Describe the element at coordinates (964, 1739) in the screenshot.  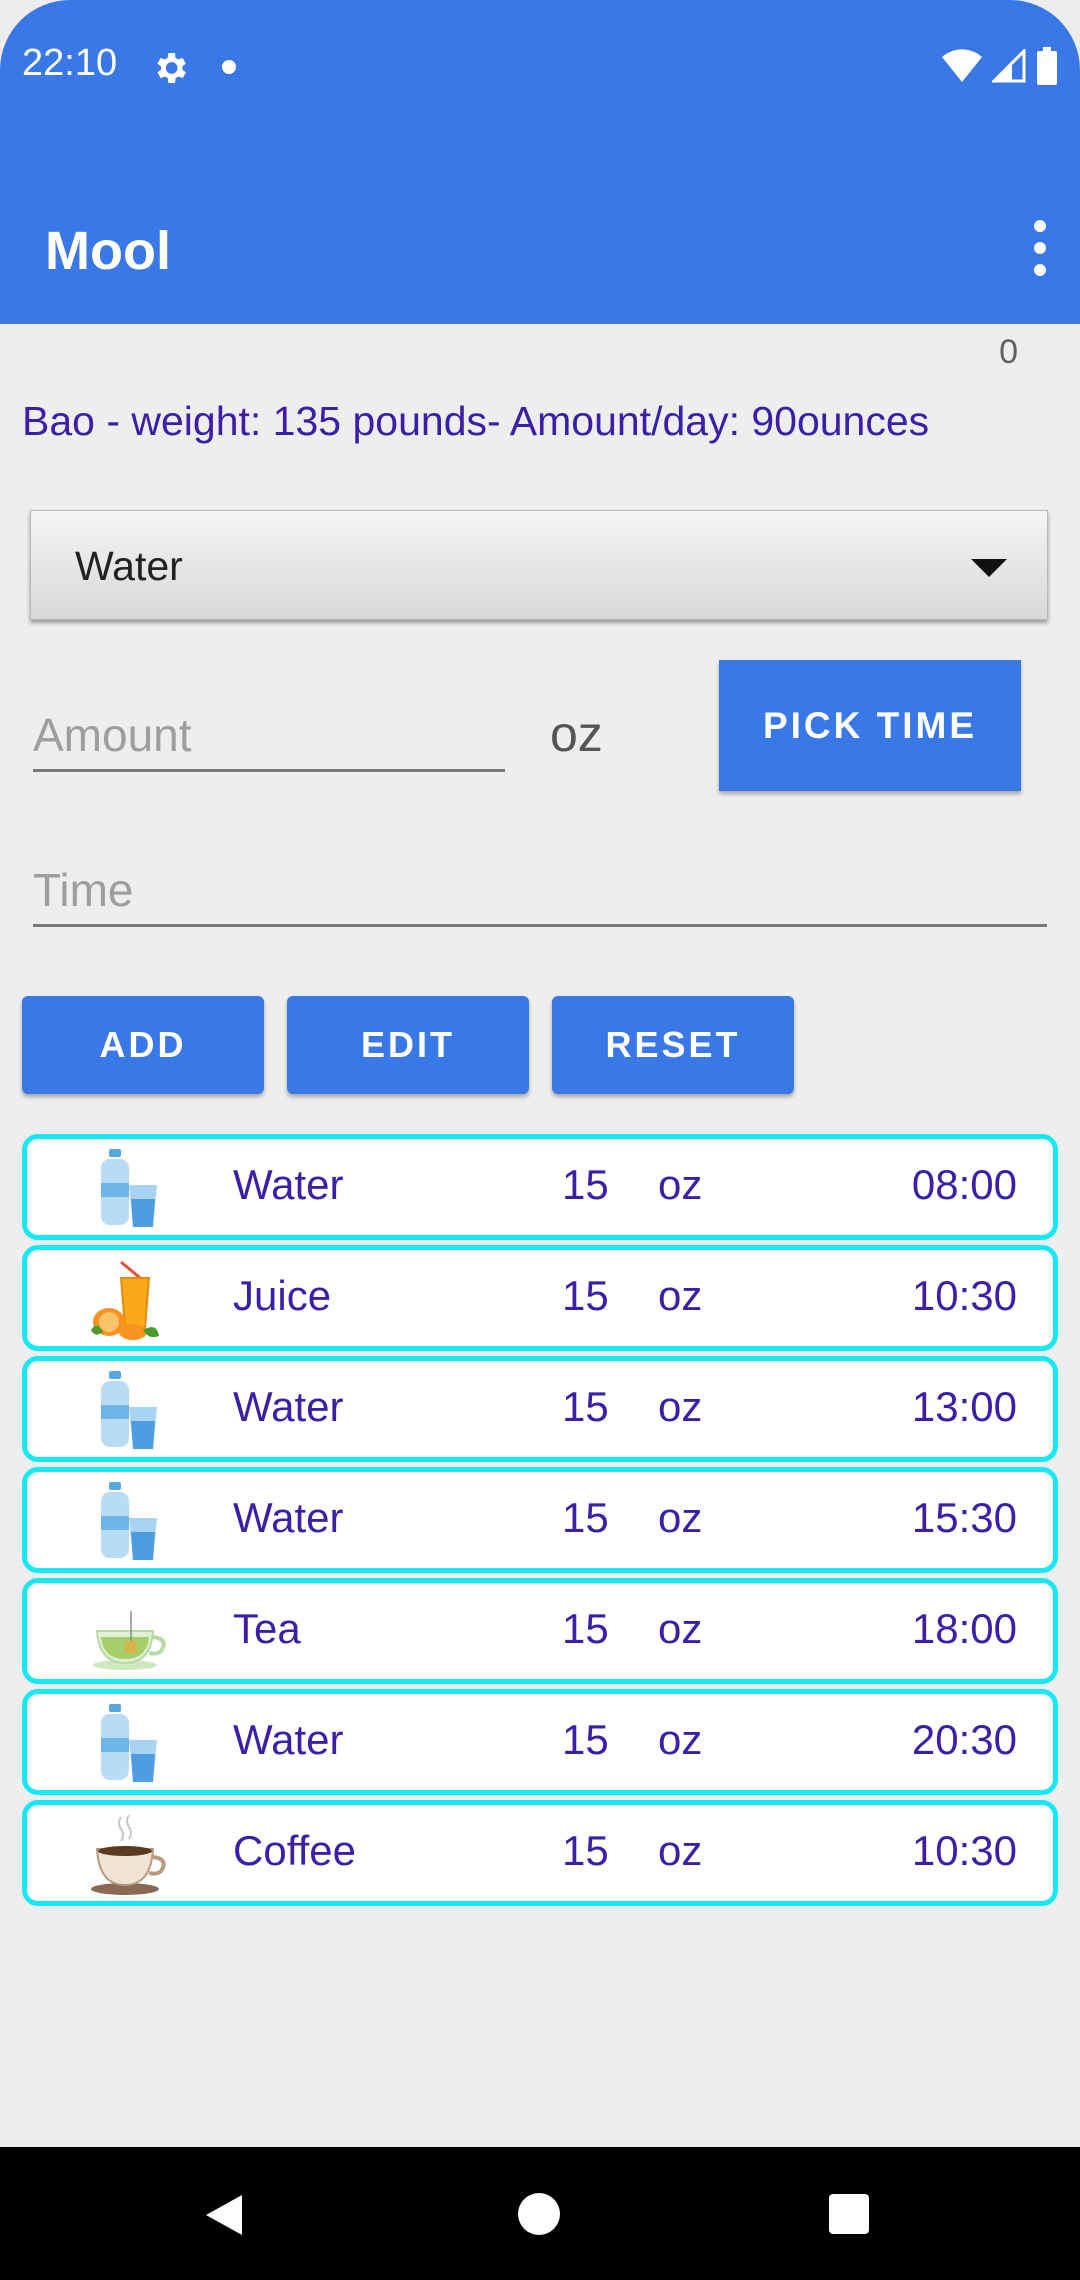
I see `entry-time: 20:30` at that location.